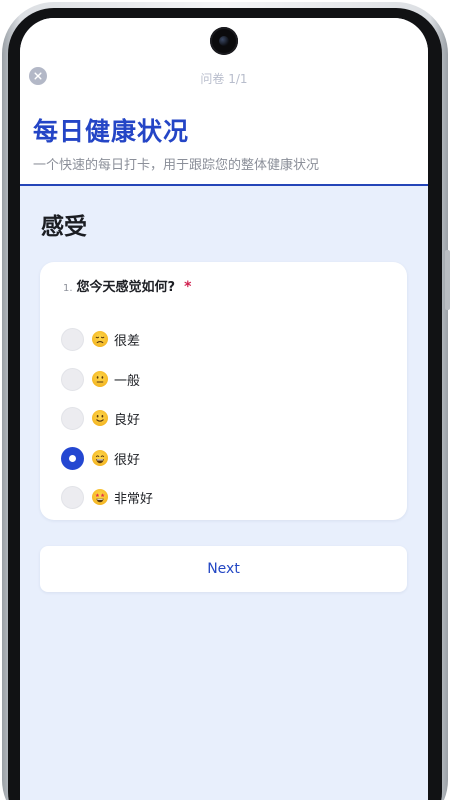  Describe the element at coordinates (111, 131) in the screenshot. I see `survey-title: 每日健康状况` at that location.